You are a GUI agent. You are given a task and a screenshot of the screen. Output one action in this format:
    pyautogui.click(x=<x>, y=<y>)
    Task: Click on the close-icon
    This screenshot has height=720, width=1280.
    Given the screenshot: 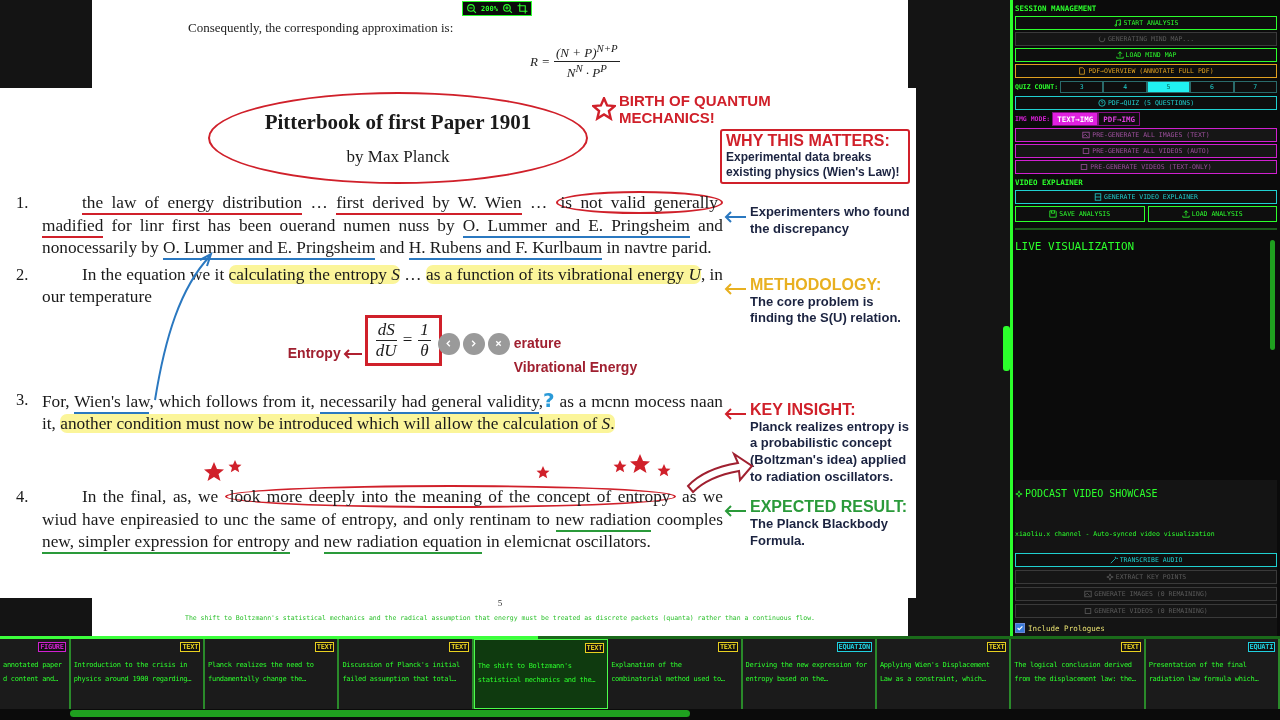 What is the action you would take?
    pyautogui.click(x=499, y=343)
    